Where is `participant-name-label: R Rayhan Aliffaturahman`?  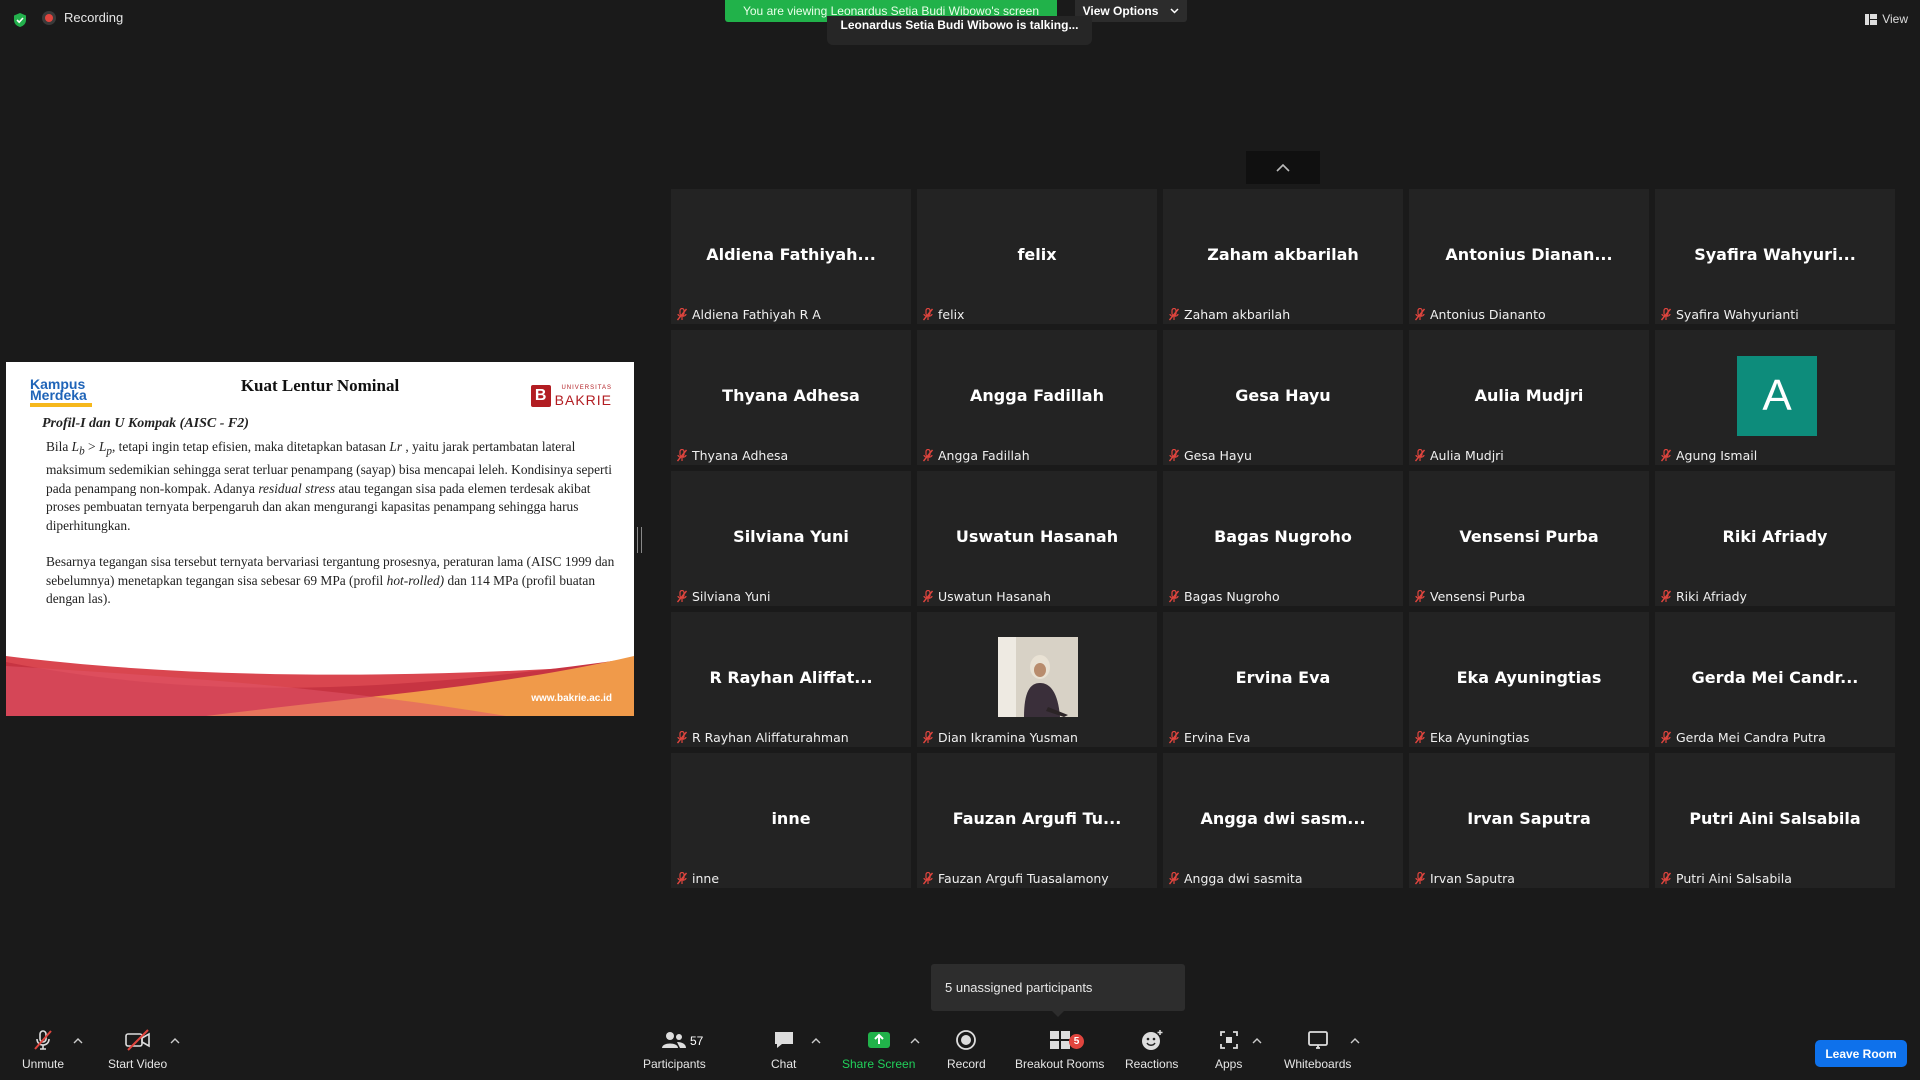
participant-name-label: R Rayhan Aliffaturahman is located at coordinates (762, 737).